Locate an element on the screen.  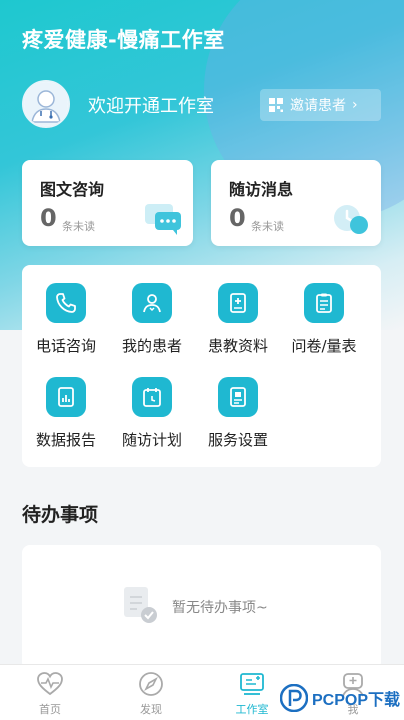
followup-plan-button: 随访计划 is located at coordinates (152, 413).